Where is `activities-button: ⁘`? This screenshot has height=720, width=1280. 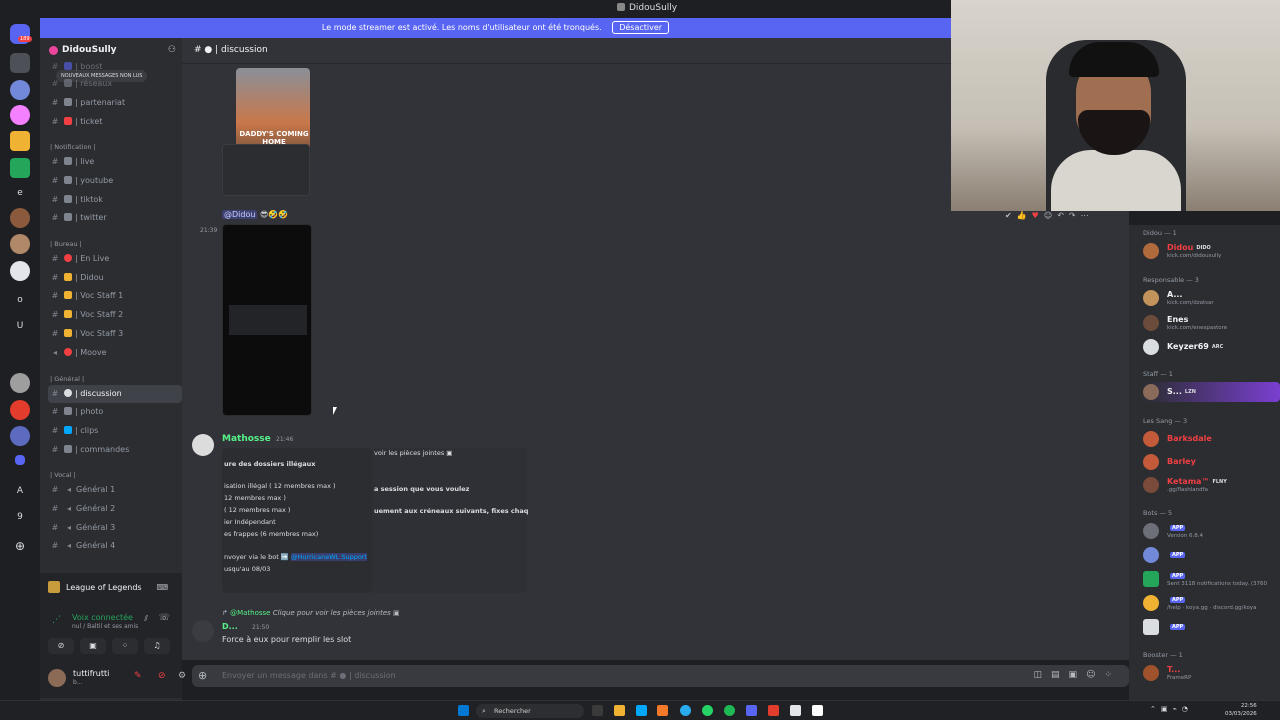 activities-button: ⁘ is located at coordinates (125, 646).